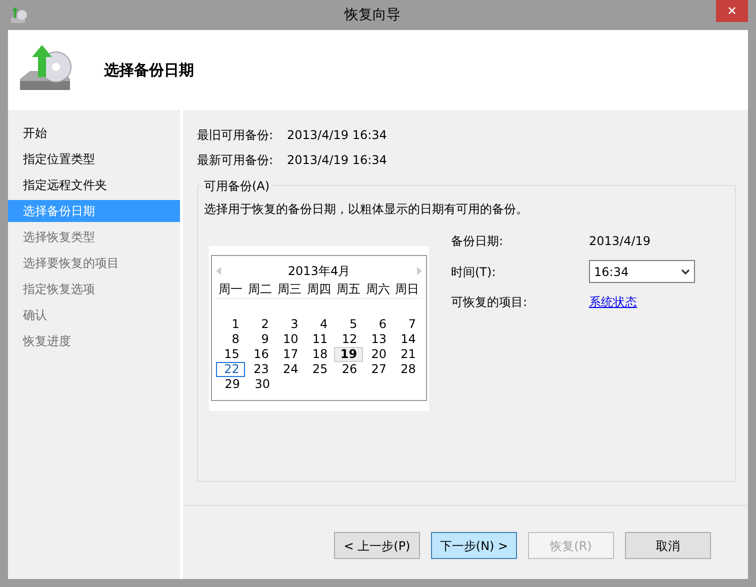 This screenshot has width=756, height=587. Describe the element at coordinates (149, 70) in the screenshot. I see `page-heading: 选择备份日期` at that location.